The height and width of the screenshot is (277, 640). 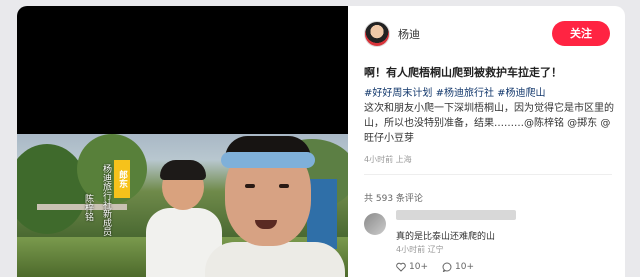 I want to click on video-caption-name: 陈梓铭, so click(x=88, y=207).